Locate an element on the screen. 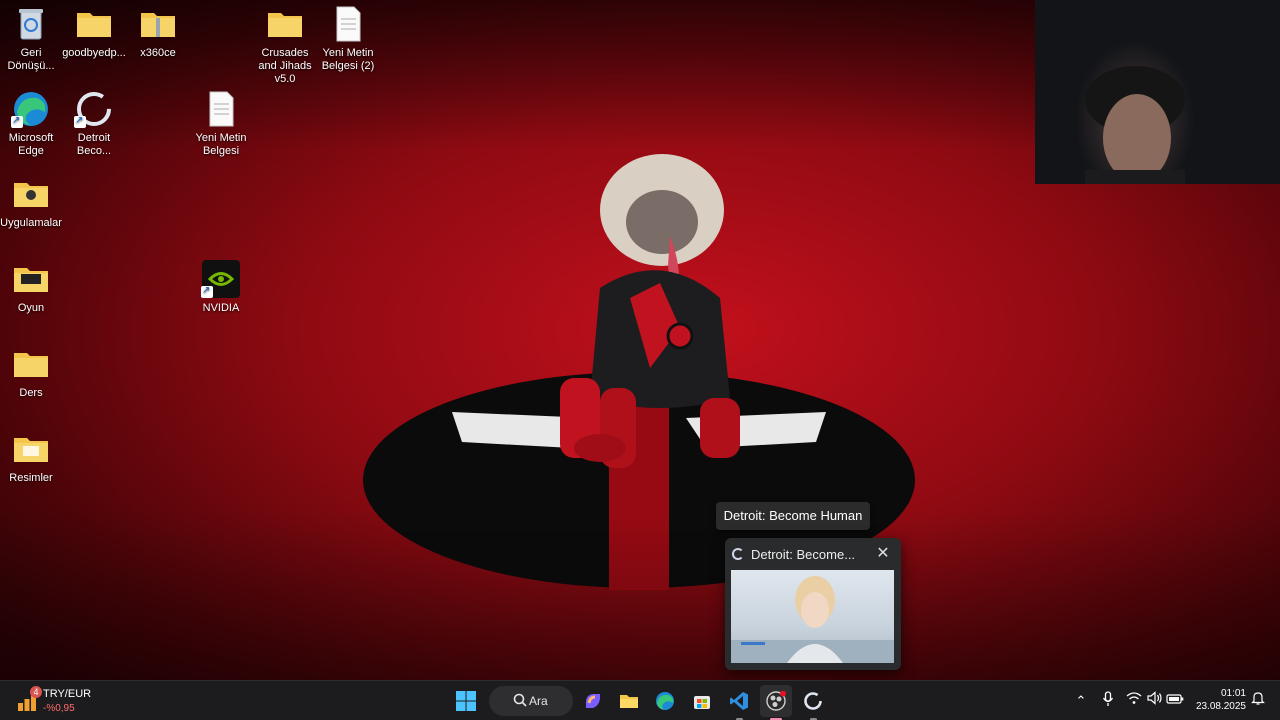  clock: 01:01 23.08.2025 is located at coordinates (1217, 700).